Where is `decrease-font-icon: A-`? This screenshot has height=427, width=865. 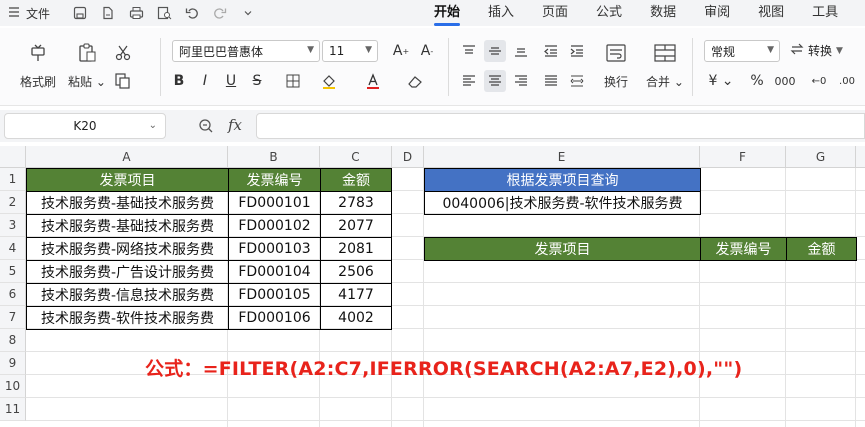 decrease-font-icon: A- is located at coordinates (427, 51).